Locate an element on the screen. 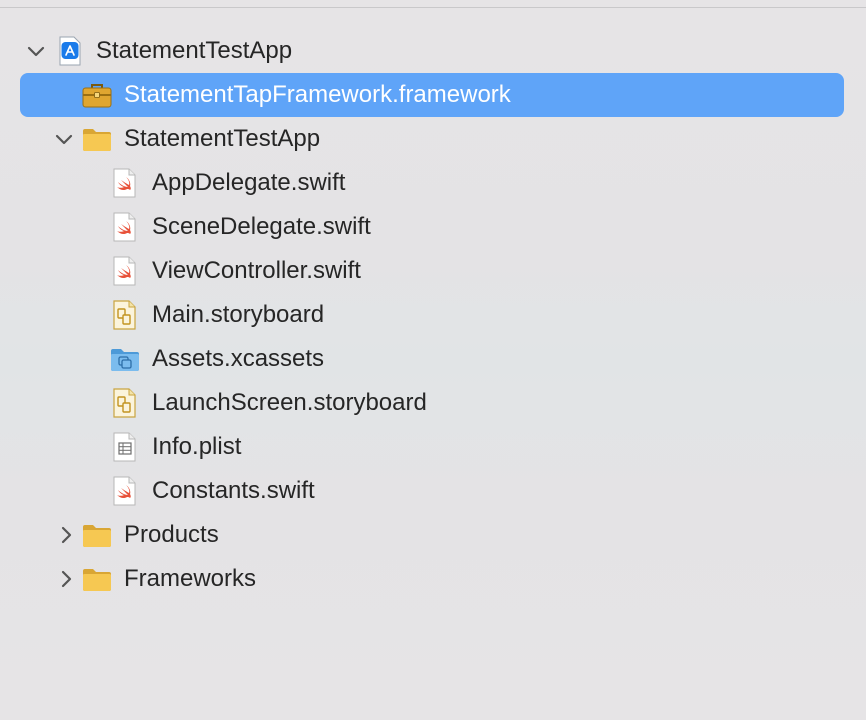  navigator-row-label: LaunchScreen.storyboard is located at coordinates (289, 402).